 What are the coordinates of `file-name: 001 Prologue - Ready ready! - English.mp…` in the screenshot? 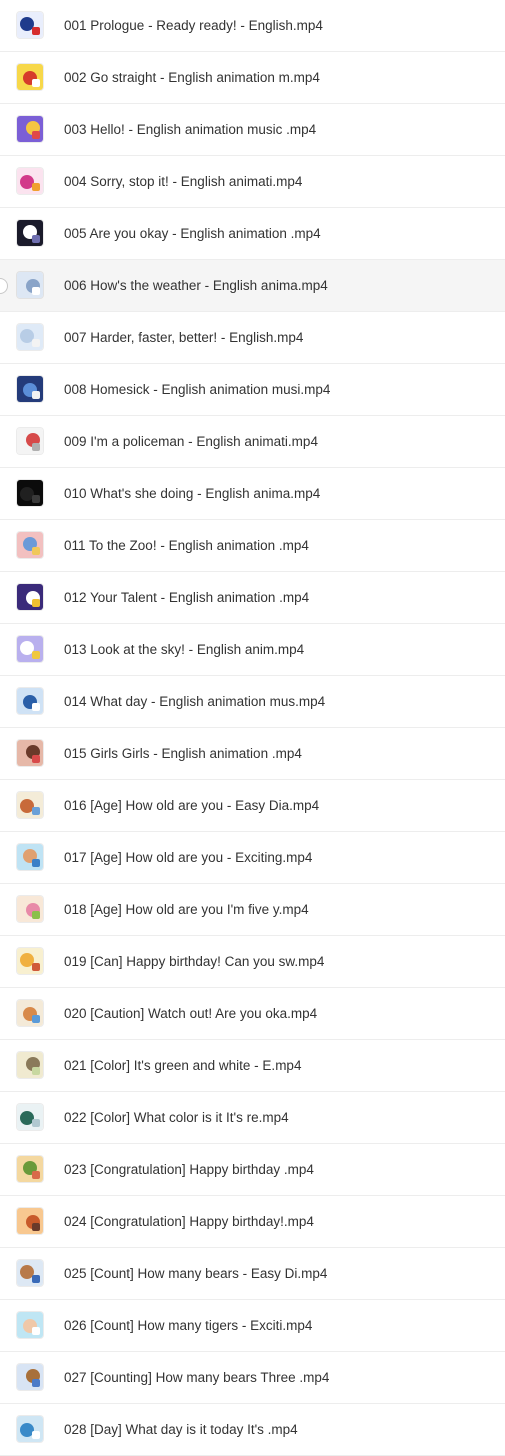 It's located at (193, 25).